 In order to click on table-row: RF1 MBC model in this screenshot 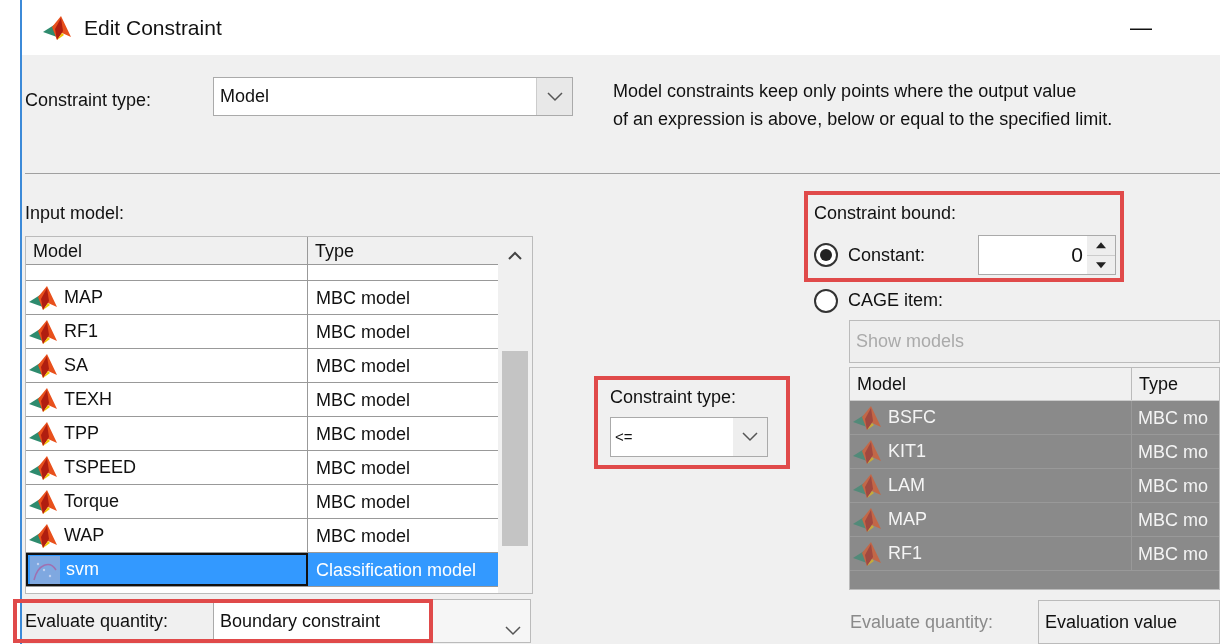, I will do `click(262, 332)`.